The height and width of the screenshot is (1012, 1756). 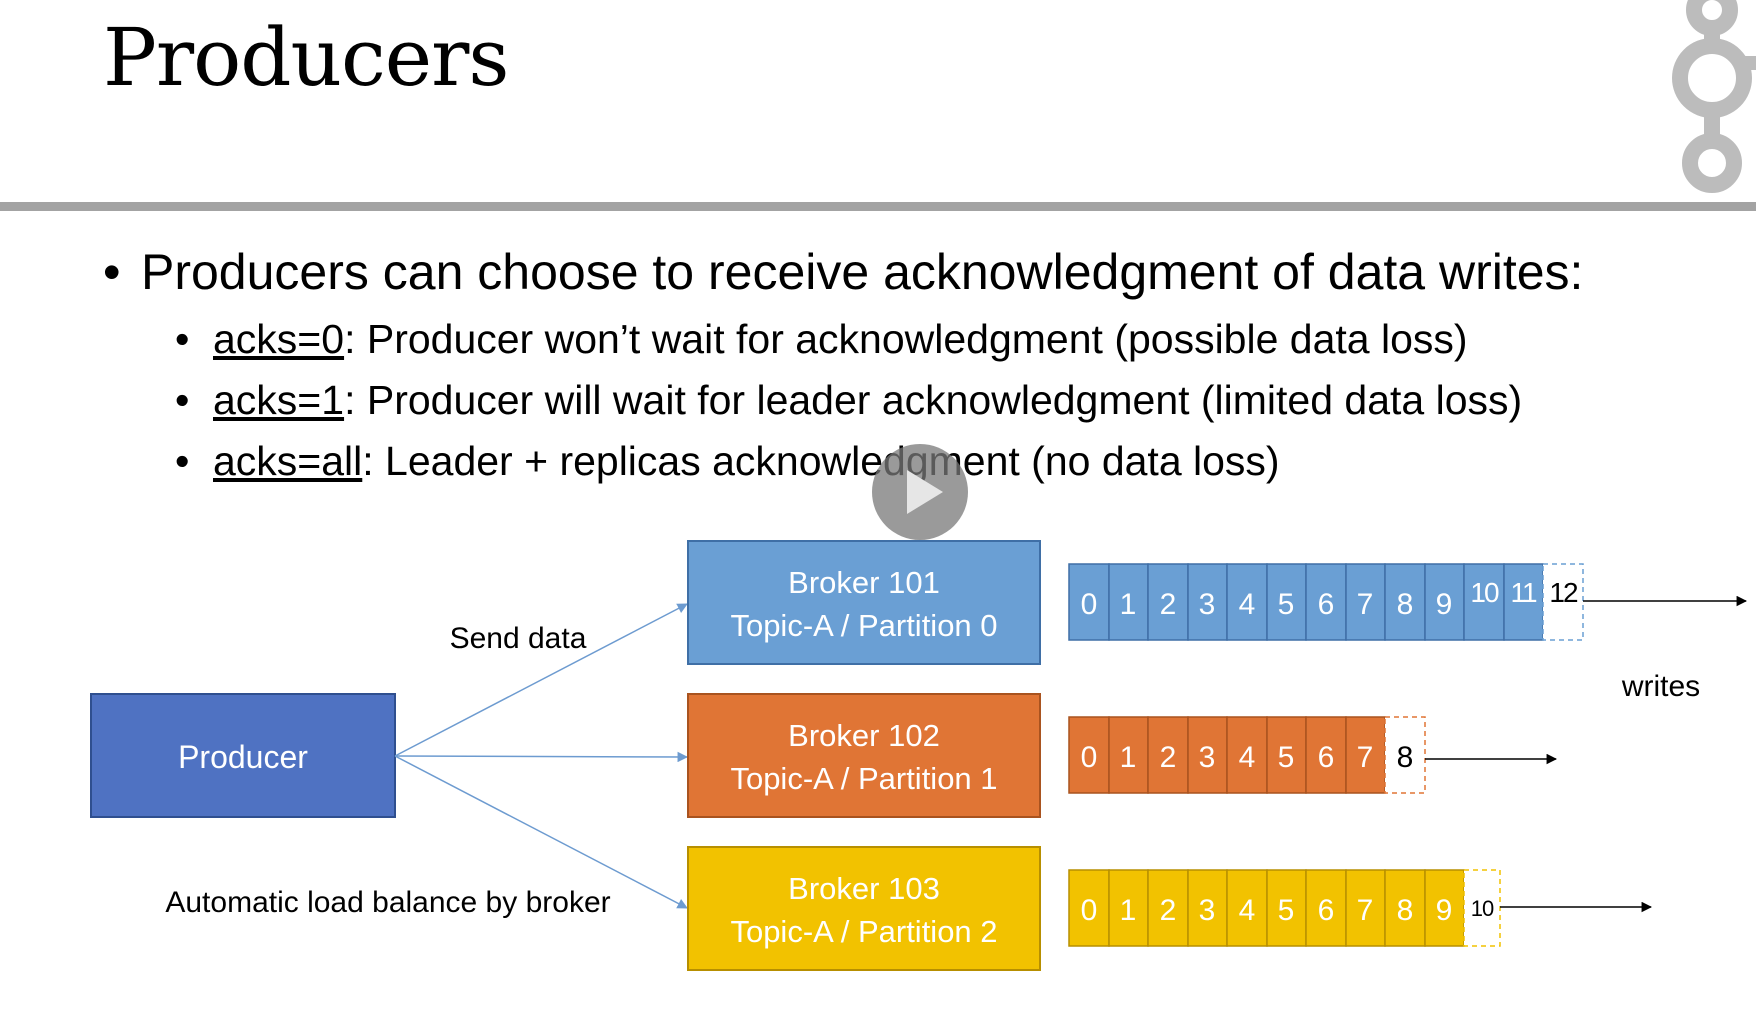 What do you see at coordinates (864, 908) in the screenshot?
I see `broker-103-box` at bounding box center [864, 908].